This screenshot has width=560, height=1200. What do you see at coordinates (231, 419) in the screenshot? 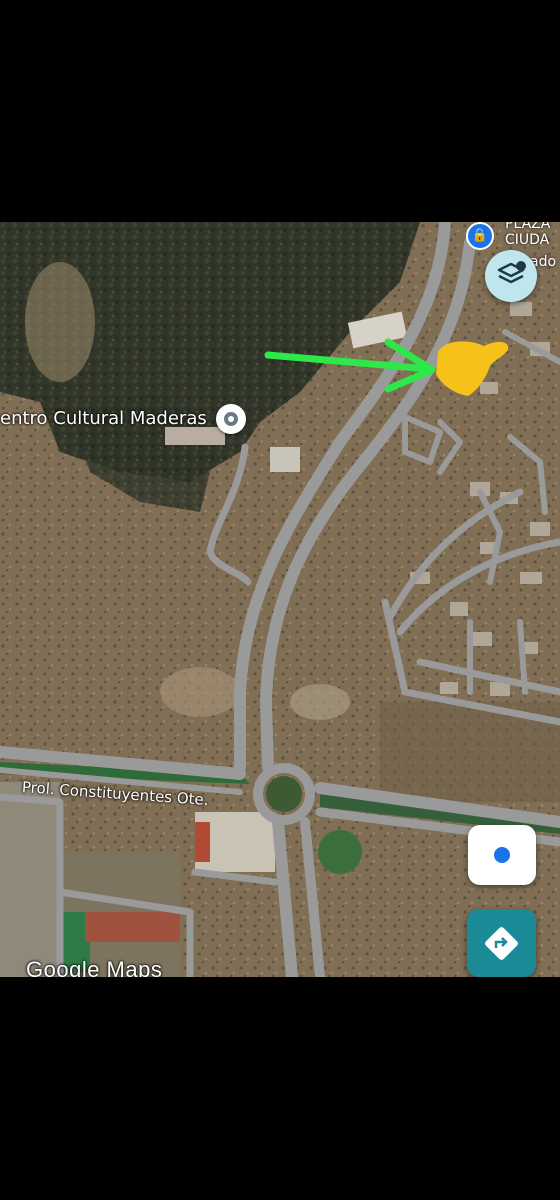
I see `poi-pin-icon` at bounding box center [231, 419].